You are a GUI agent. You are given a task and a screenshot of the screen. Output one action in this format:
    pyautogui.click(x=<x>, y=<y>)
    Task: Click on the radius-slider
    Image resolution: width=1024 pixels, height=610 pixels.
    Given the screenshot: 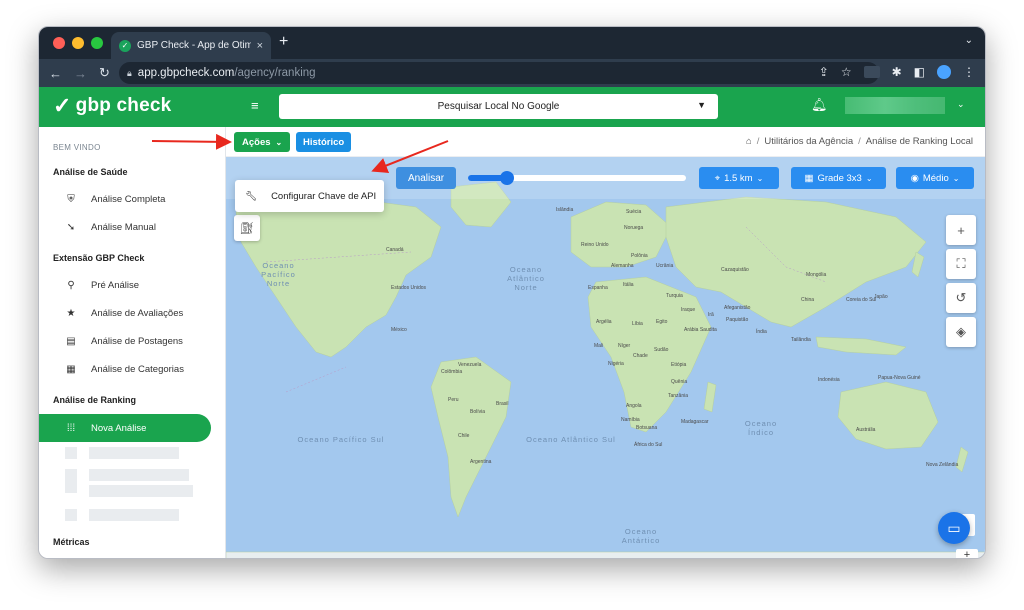 What is the action you would take?
    pyautogui.click(x=577, y=178)
    